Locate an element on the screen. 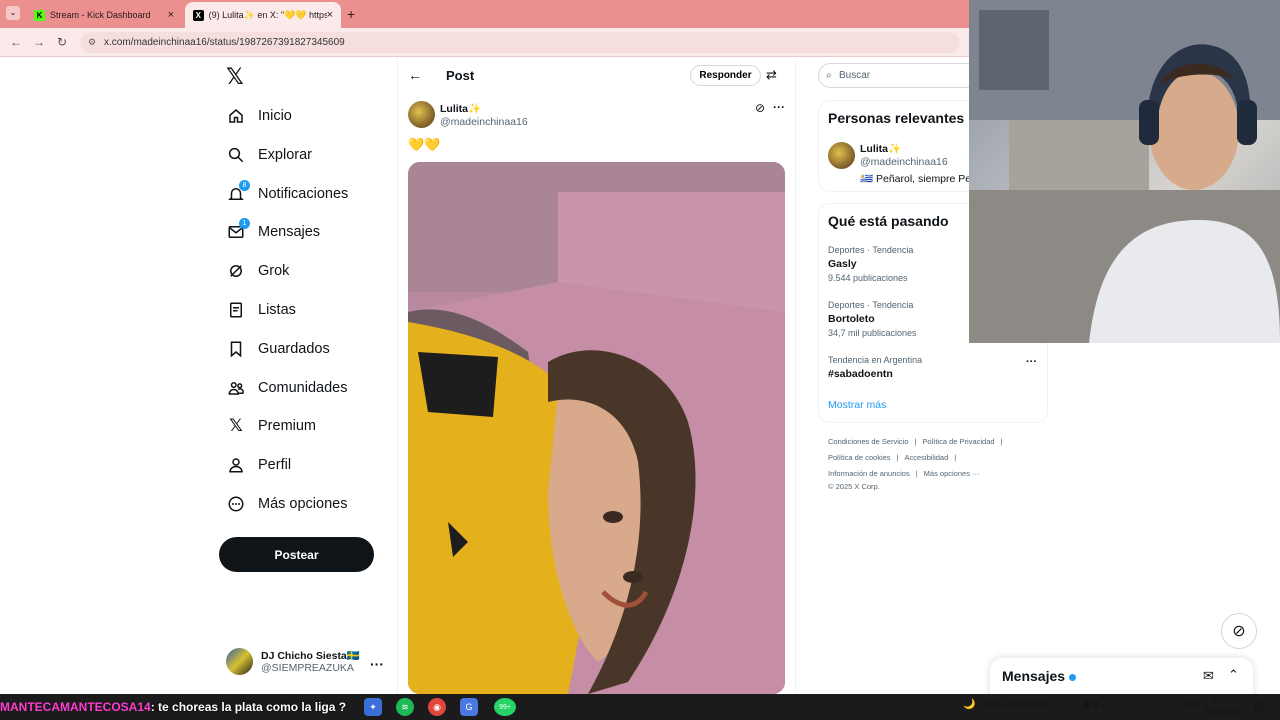 This screenshot has height=720, width=1280. footer-link: Más opciones ··· is located at coordinates (952, 473).